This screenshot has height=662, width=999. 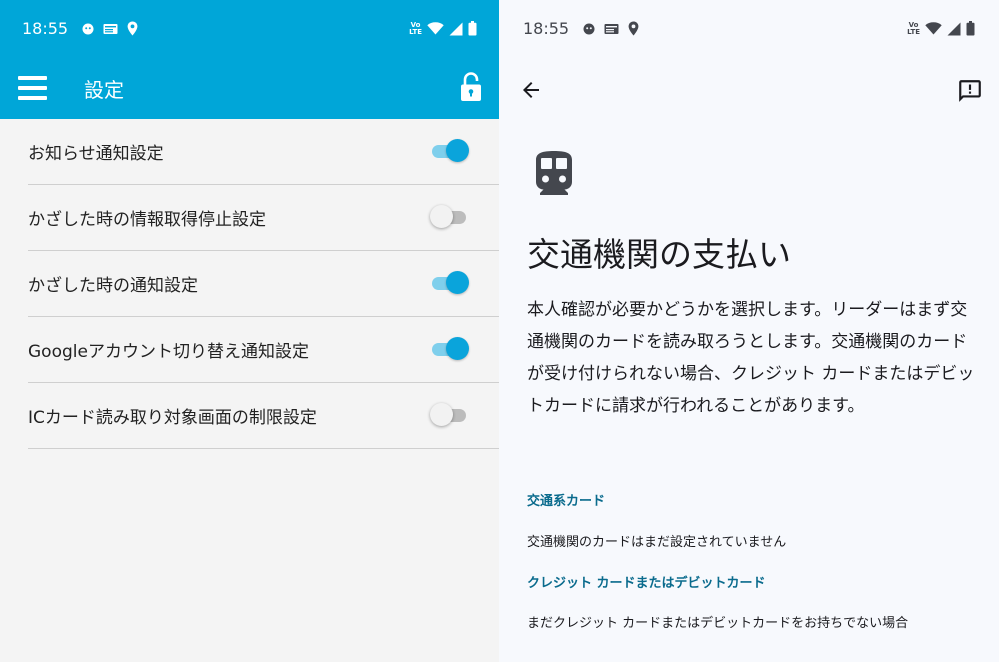 I want to click on google-account-switch-toggle, so click(x=450, y=349).